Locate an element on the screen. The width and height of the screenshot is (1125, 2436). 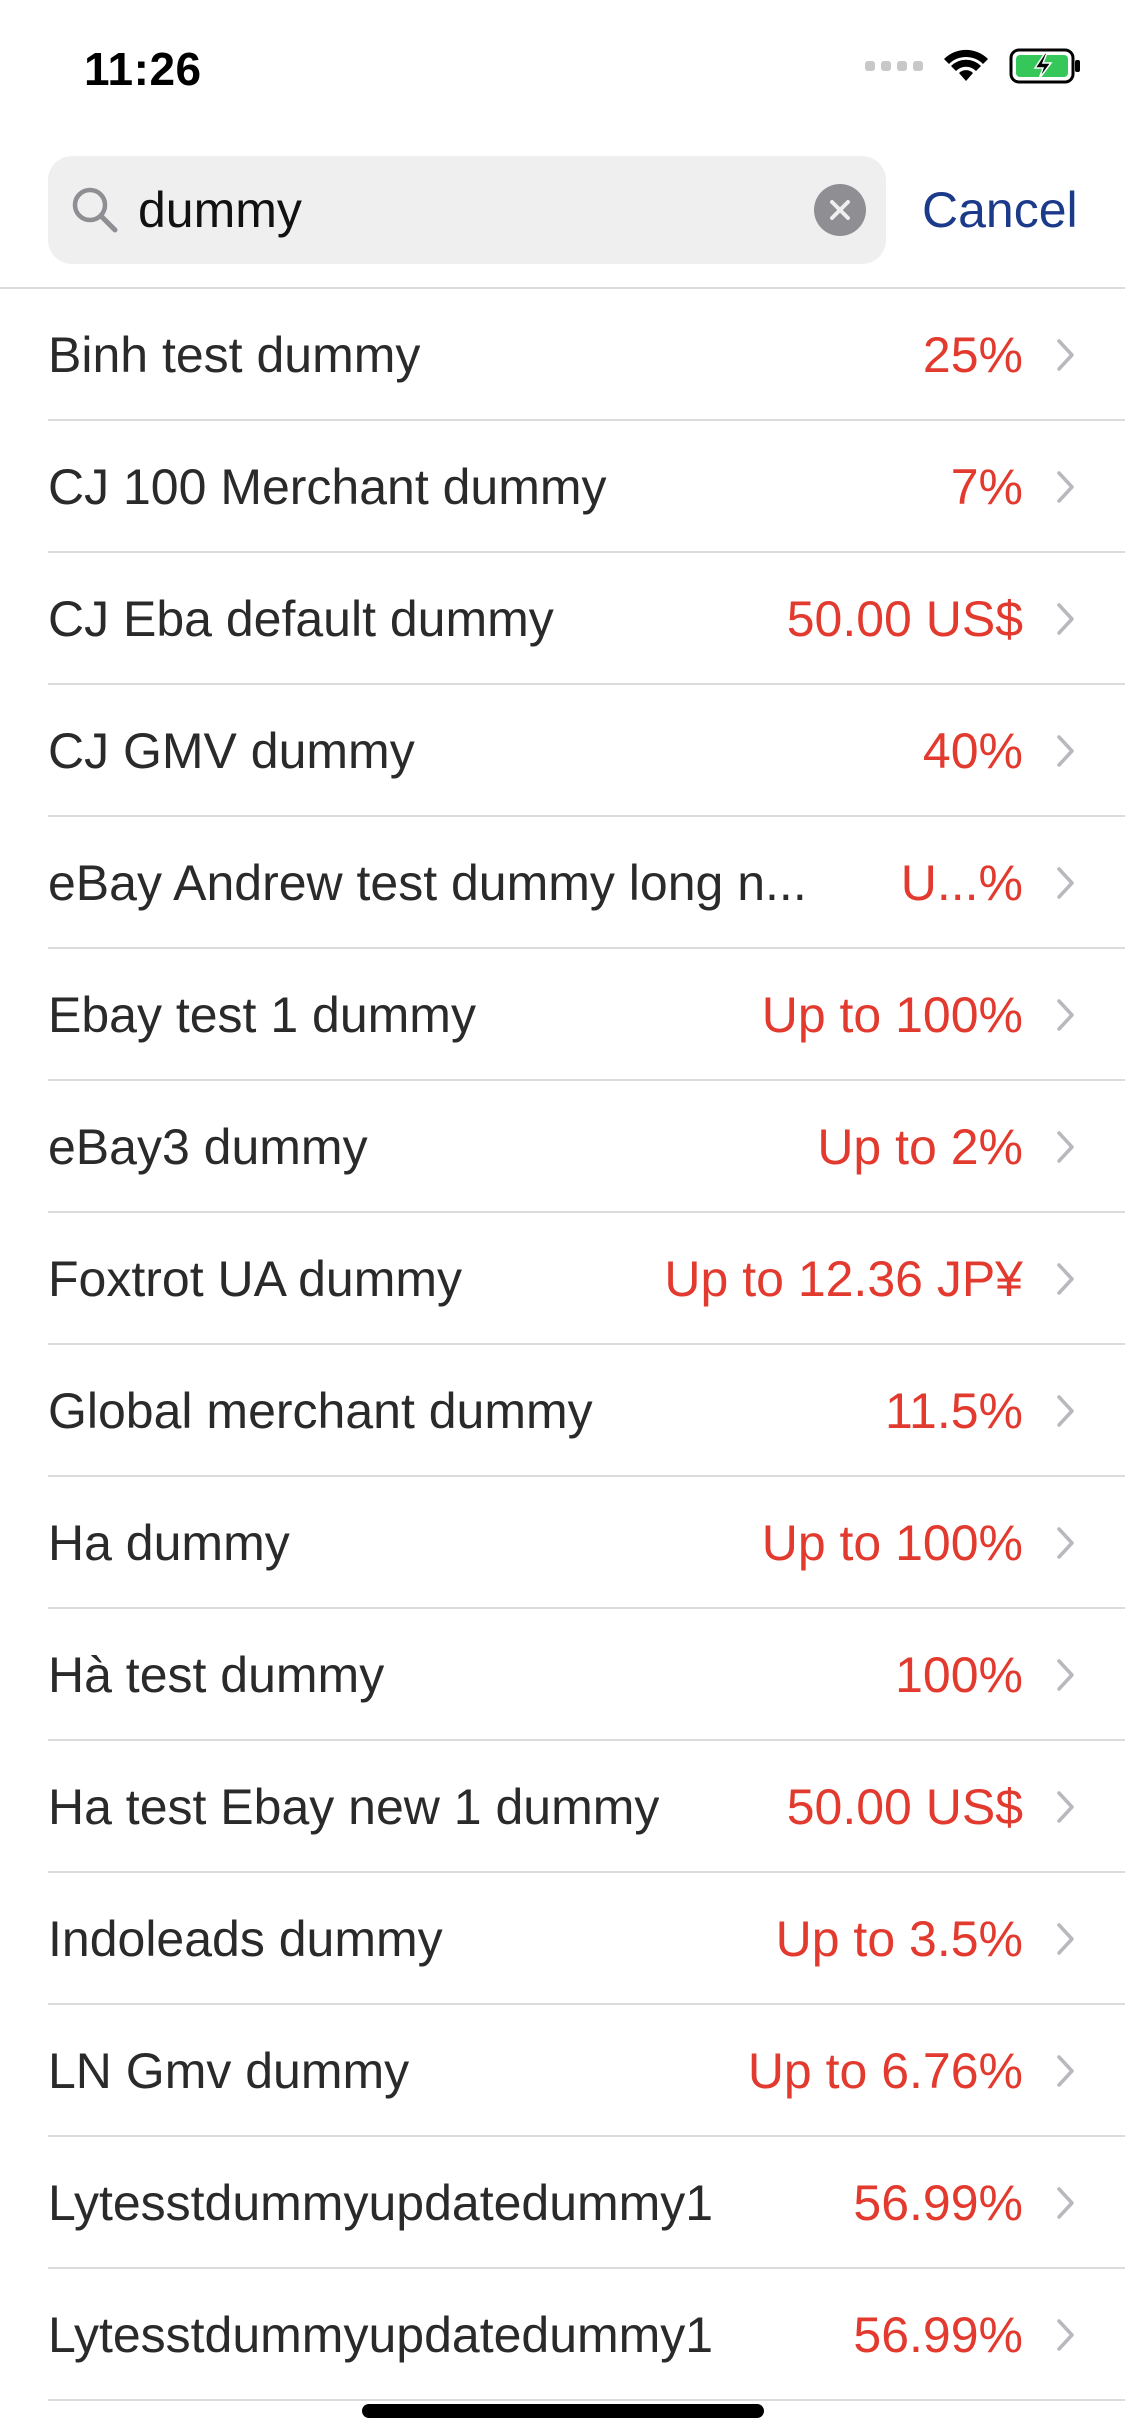
commission-value: 100% is located at coordinates (959, 1675).